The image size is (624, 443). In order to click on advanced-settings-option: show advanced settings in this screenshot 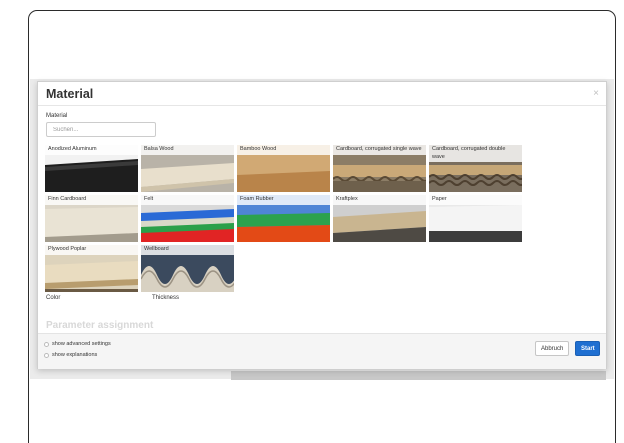, I will do `click(77, 344)`.